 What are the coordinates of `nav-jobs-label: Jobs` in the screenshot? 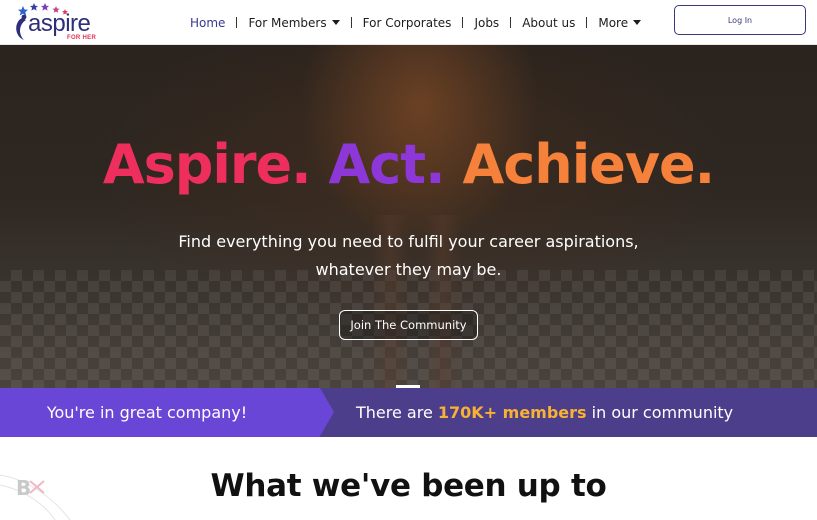 It's located at (487, 22).